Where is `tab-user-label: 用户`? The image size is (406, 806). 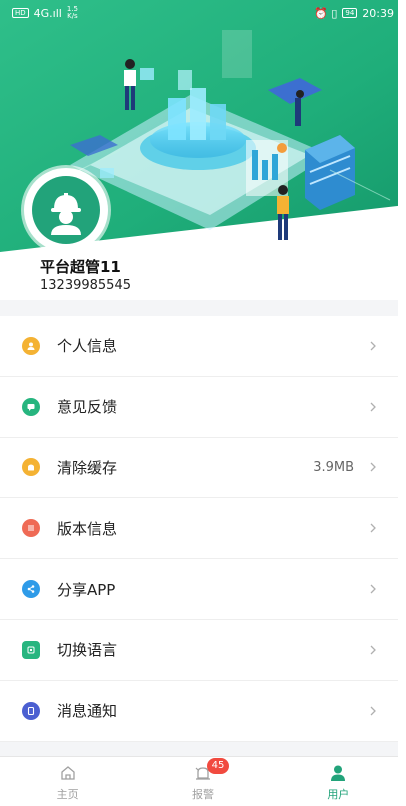
tab-user-label: 用户 is located at coordinates (338, 794).